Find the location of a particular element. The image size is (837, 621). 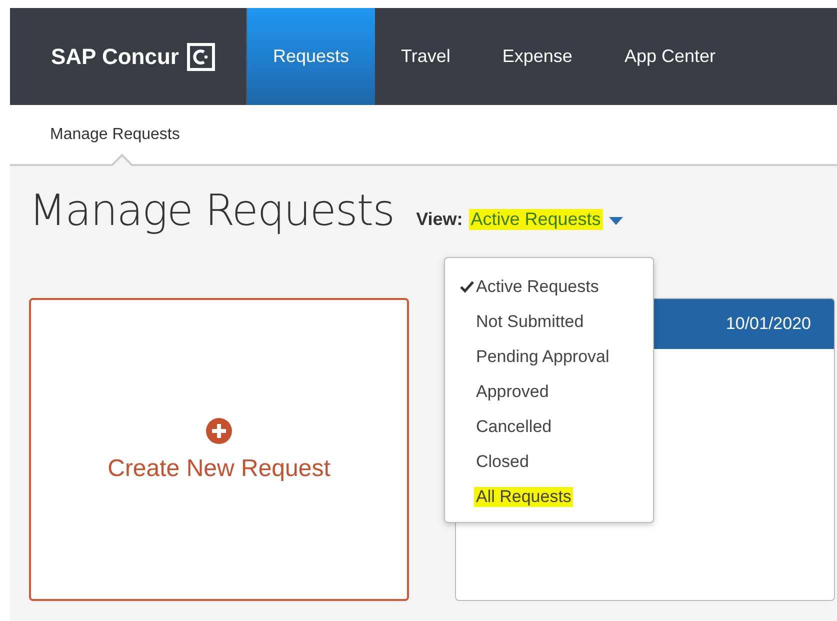

page-title: Manage Requests is located at coordinates (211, 211).